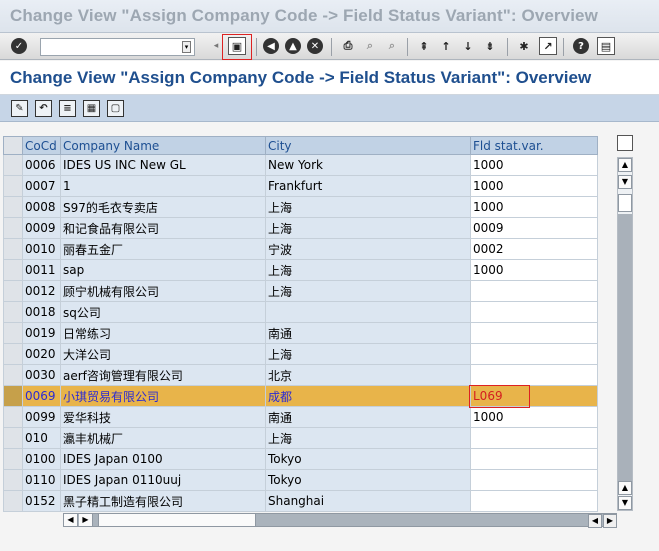  I want to click on cocd-cell: 0100, so click(41, 459).